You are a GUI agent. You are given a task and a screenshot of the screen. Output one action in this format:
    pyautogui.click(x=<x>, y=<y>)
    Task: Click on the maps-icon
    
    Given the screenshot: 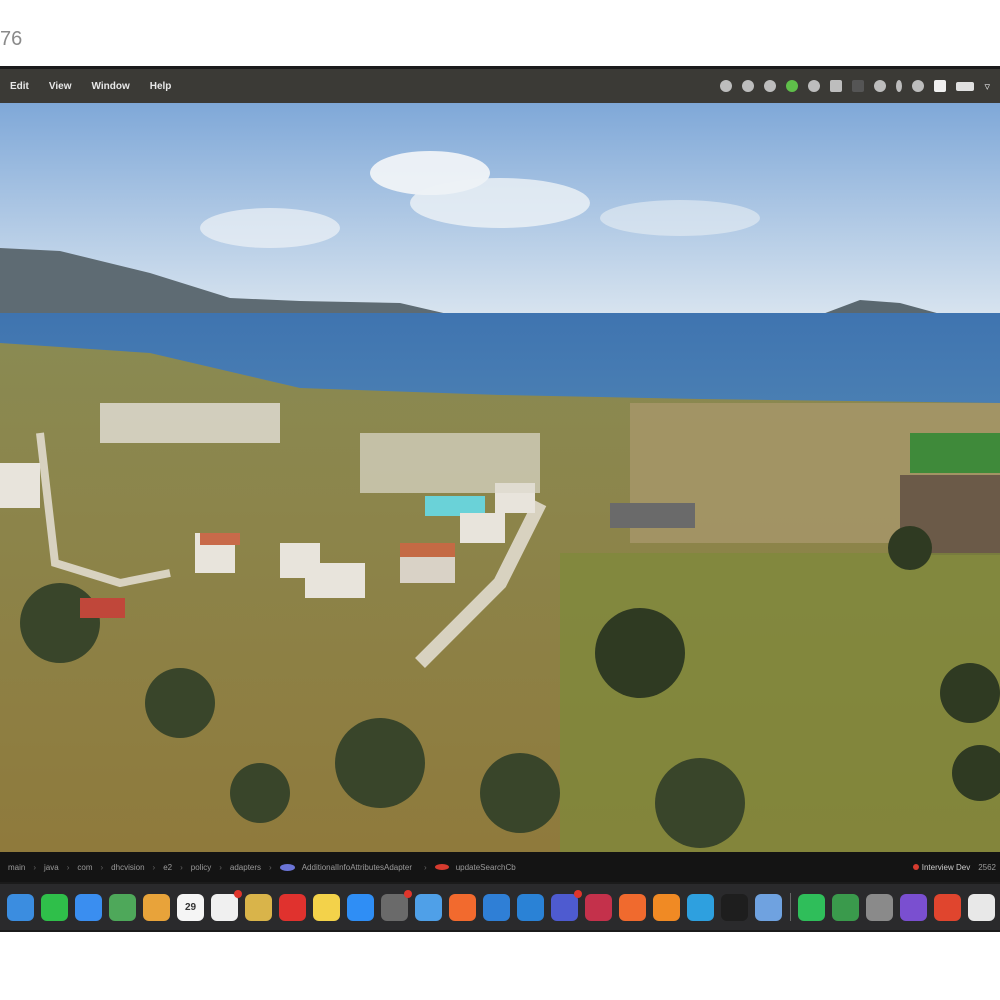 What is the action you would take?
    pyautogui.click(x=122, y=907)
    